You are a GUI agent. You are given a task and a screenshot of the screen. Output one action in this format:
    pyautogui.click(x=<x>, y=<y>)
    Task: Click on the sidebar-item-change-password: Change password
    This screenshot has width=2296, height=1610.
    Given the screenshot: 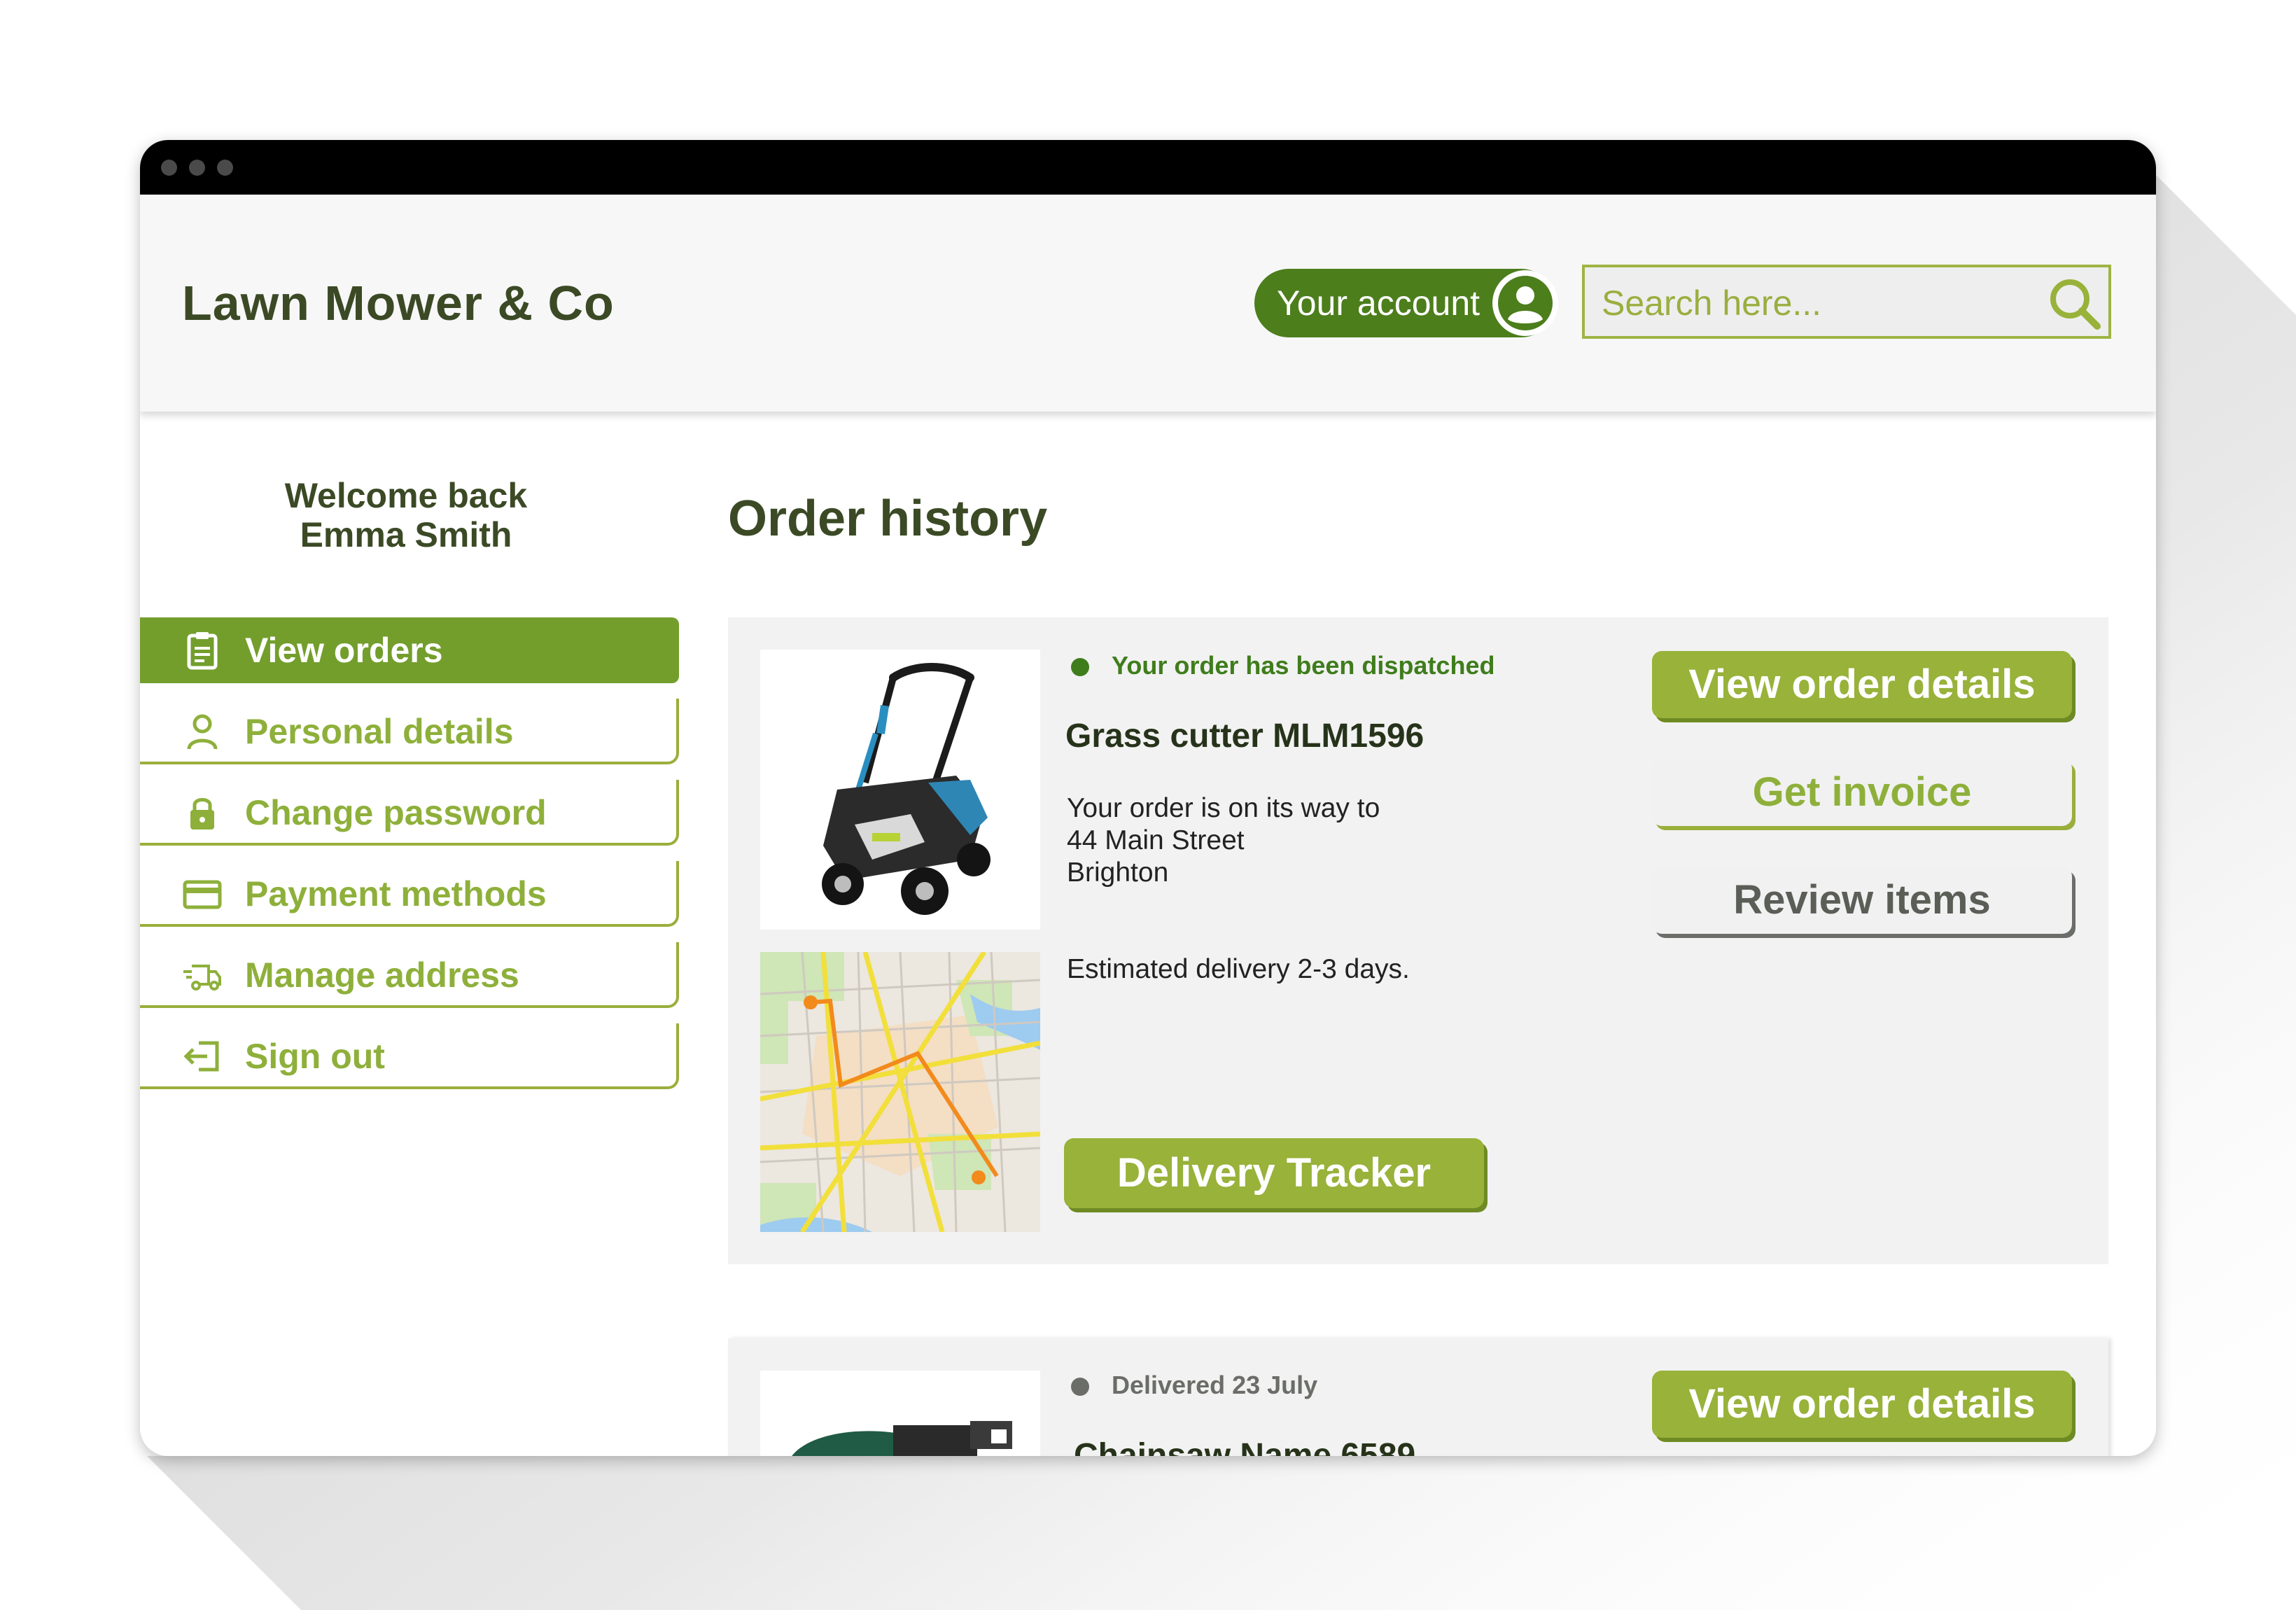 What is the action you would take?
    pyautogui.click(x=409, y=813)
    